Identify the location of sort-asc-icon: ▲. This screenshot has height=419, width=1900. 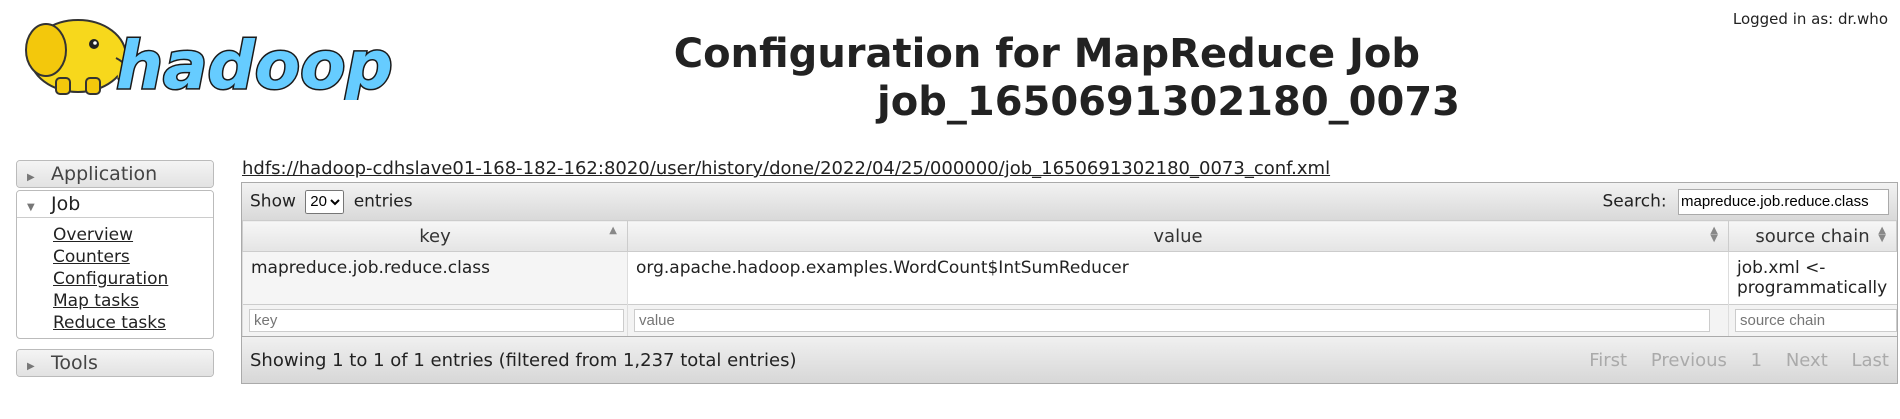
(613, 230).